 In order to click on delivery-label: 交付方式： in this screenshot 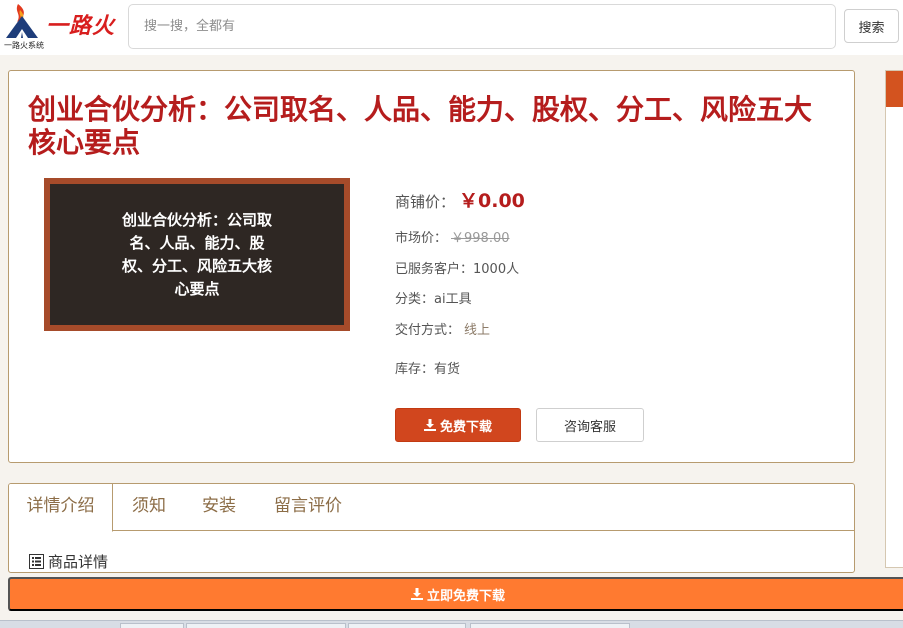, I will do `click(428, 330)`.